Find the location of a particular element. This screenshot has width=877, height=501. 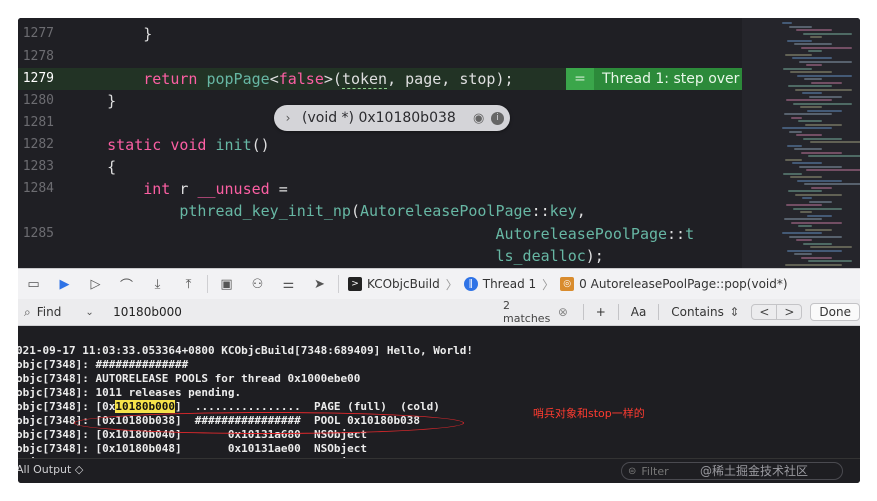

match-type-select: Contains ⇕ is located at coordinates (705, 312).